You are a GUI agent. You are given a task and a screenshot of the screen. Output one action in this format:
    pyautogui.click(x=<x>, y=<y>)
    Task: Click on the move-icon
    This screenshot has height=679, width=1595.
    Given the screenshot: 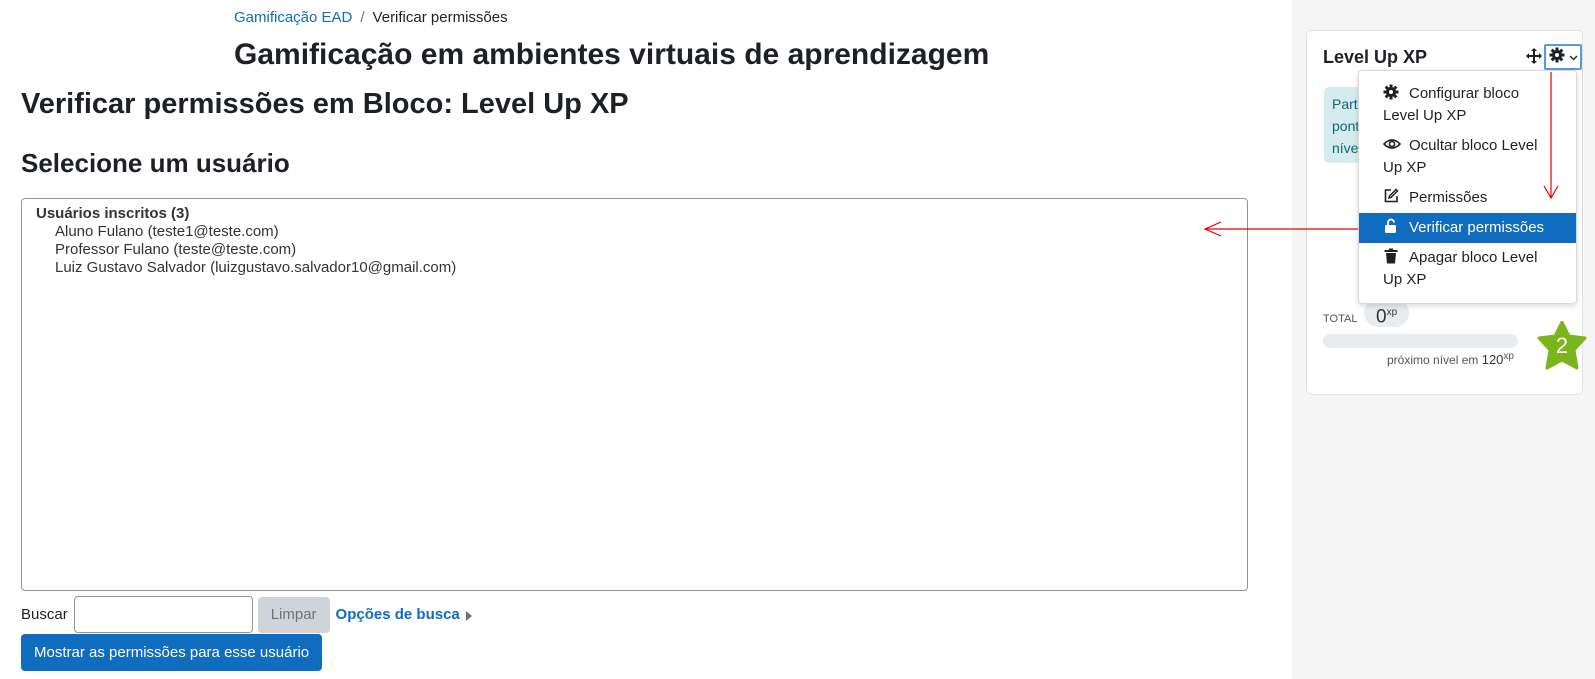 What is the action you would take?
    pyautogui.click(x=1534, y=56)
    